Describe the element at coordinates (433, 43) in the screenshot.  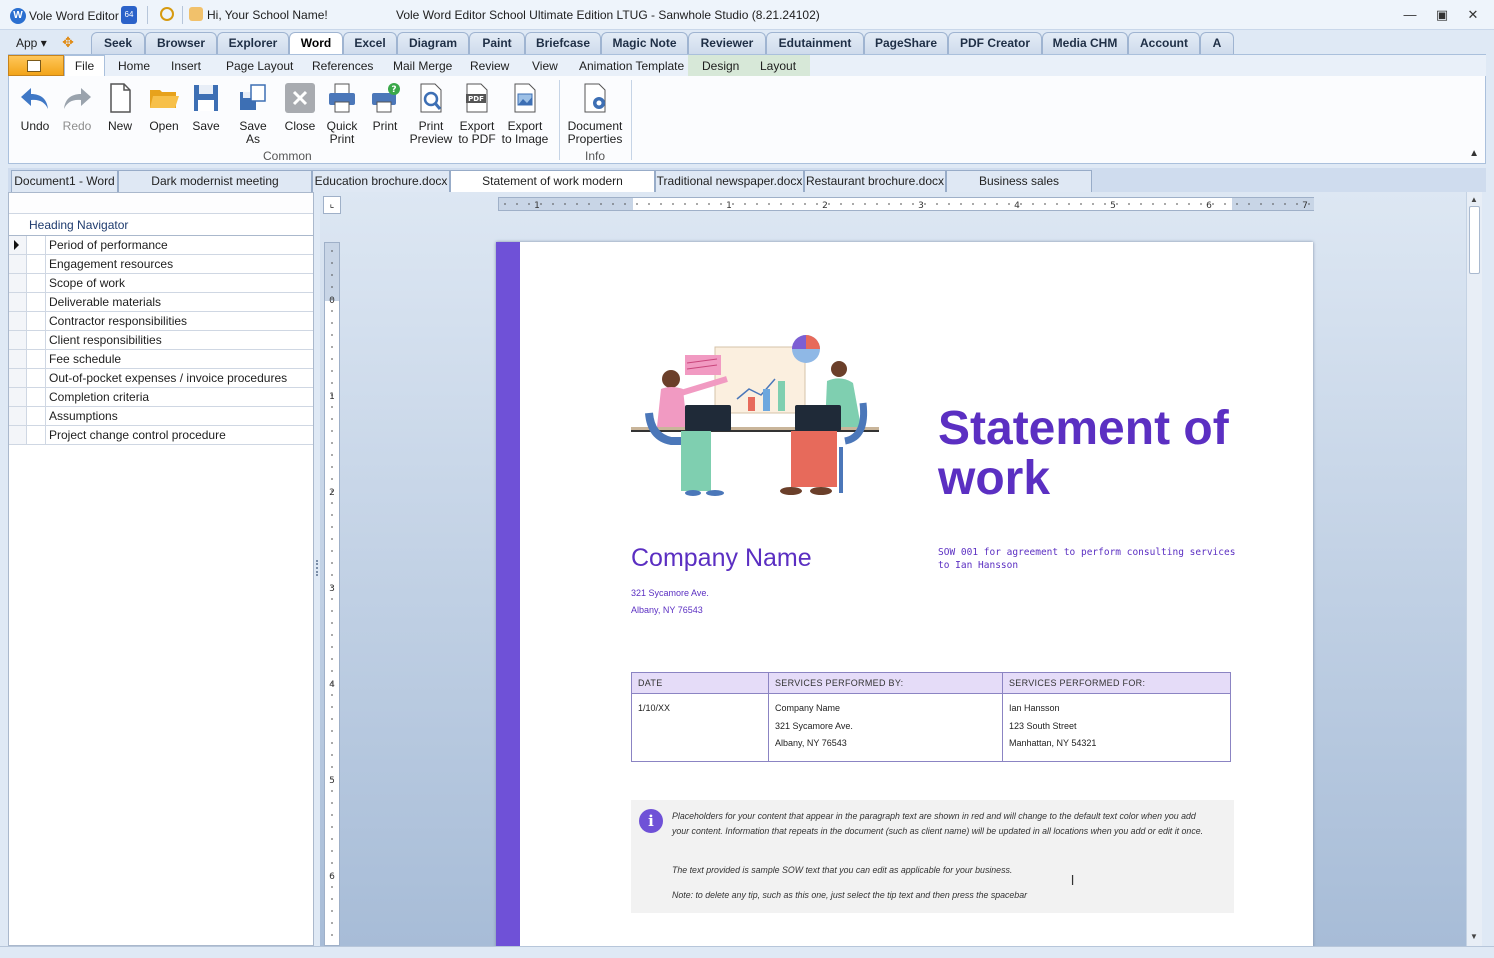
I see `app-tab-diagram: Diagram` at that location.